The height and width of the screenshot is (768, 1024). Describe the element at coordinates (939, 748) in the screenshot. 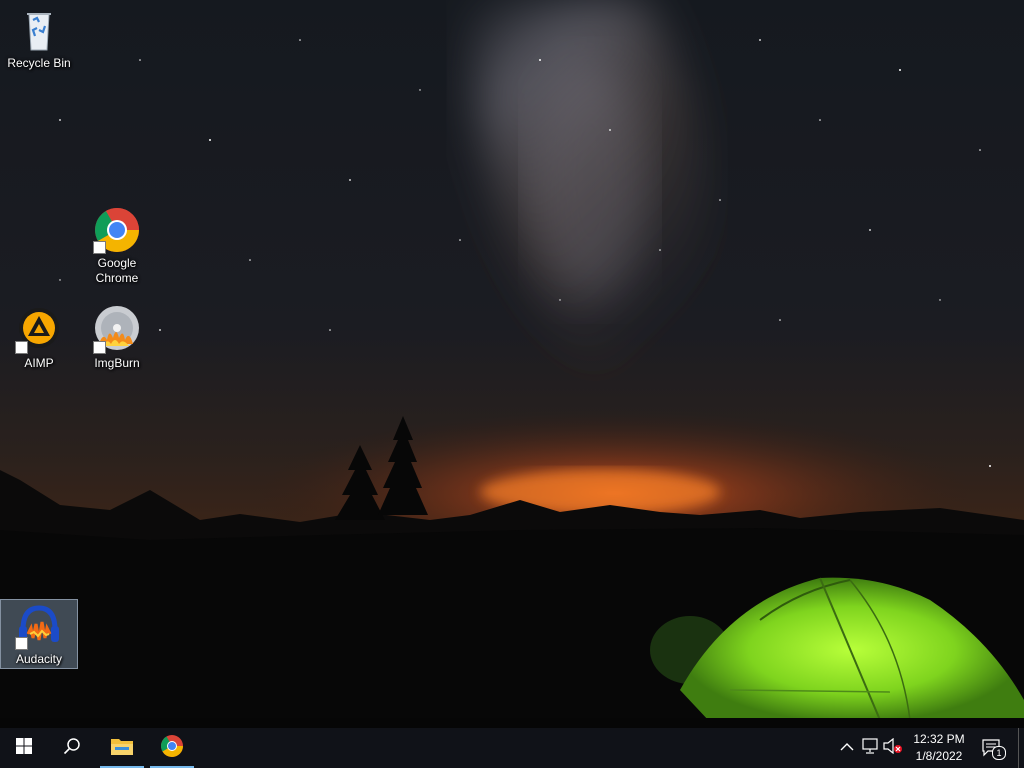

I see `taskbar-clock: 12:32 PM 1/8/2022` at that location.